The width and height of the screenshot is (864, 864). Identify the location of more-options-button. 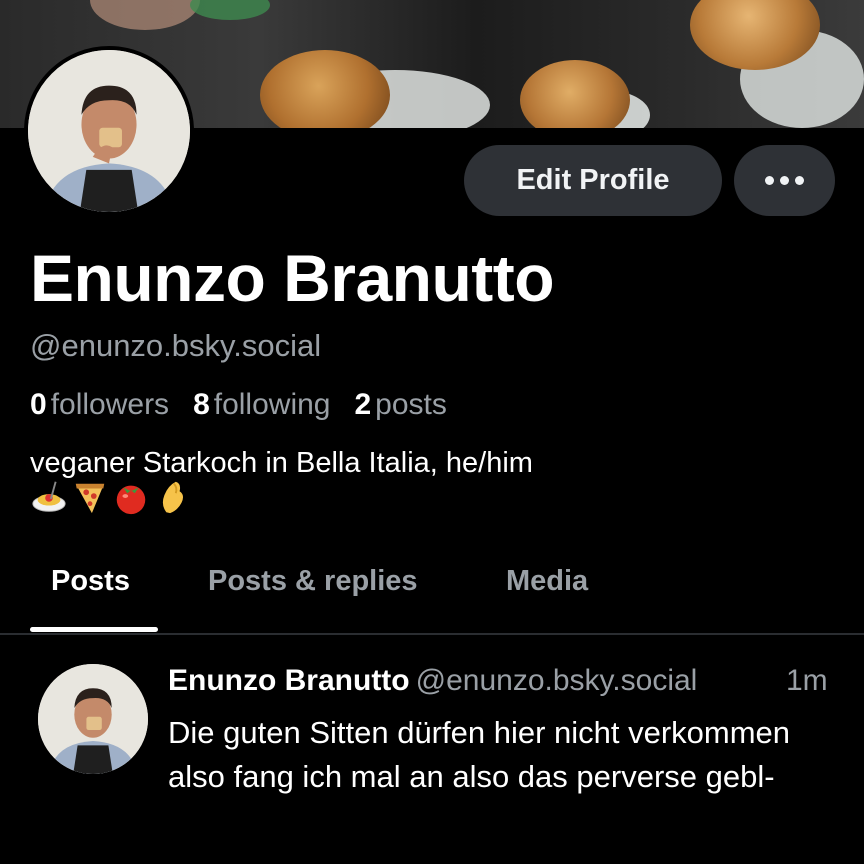
(784, 180).